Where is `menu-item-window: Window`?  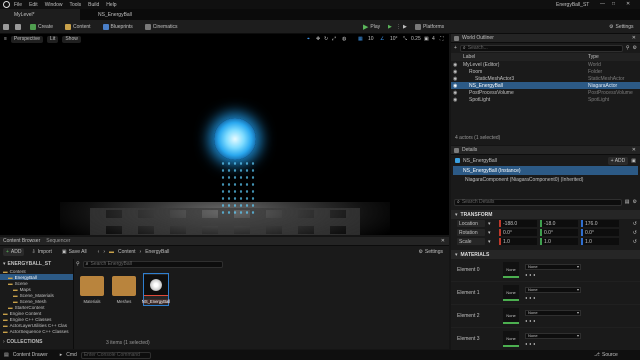
menu-item-window: Window is located at coordinates (54, 5).